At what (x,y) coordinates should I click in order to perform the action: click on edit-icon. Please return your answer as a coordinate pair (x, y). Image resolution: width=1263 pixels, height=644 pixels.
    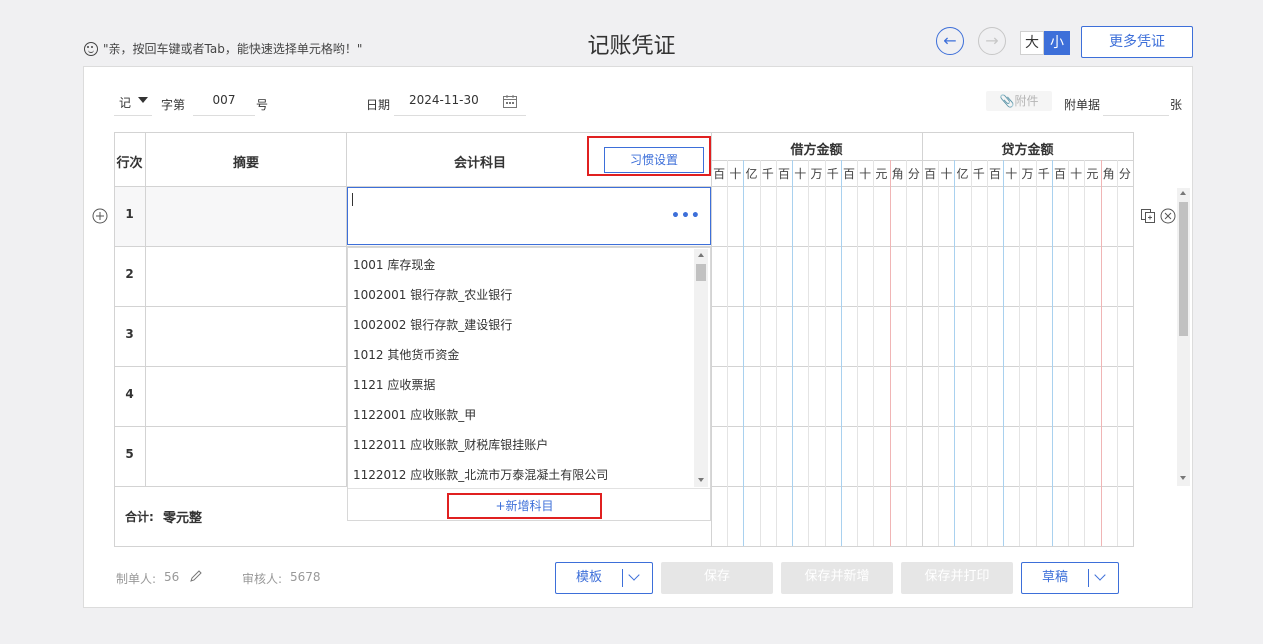
    Looking at the image, I should click on (196, 576).